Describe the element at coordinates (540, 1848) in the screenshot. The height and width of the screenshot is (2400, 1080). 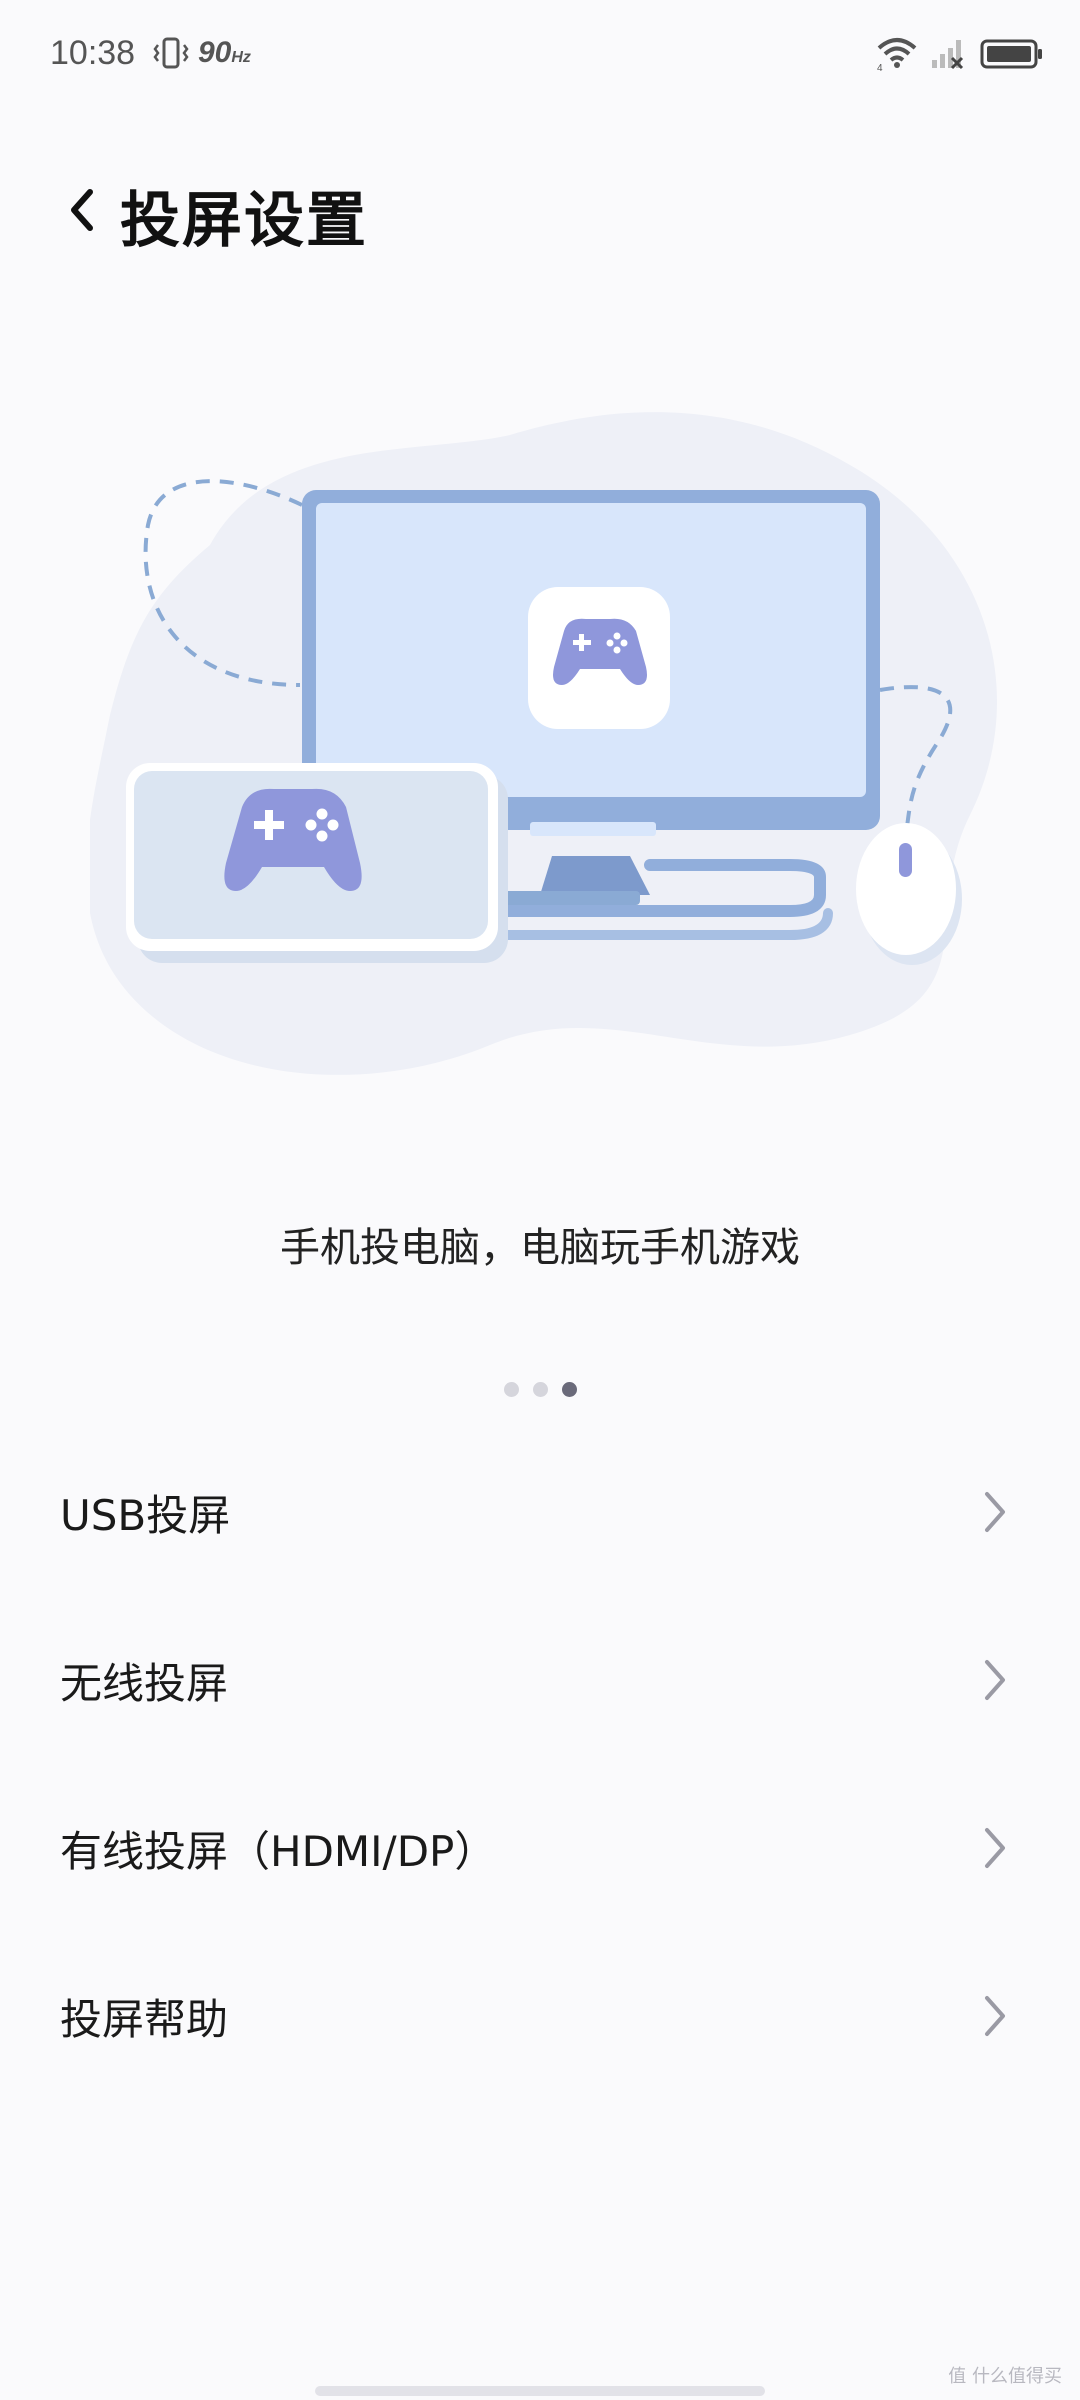
I see `menu-item-wired-cast: 有线投屏（HDMI/DP）` at that location.